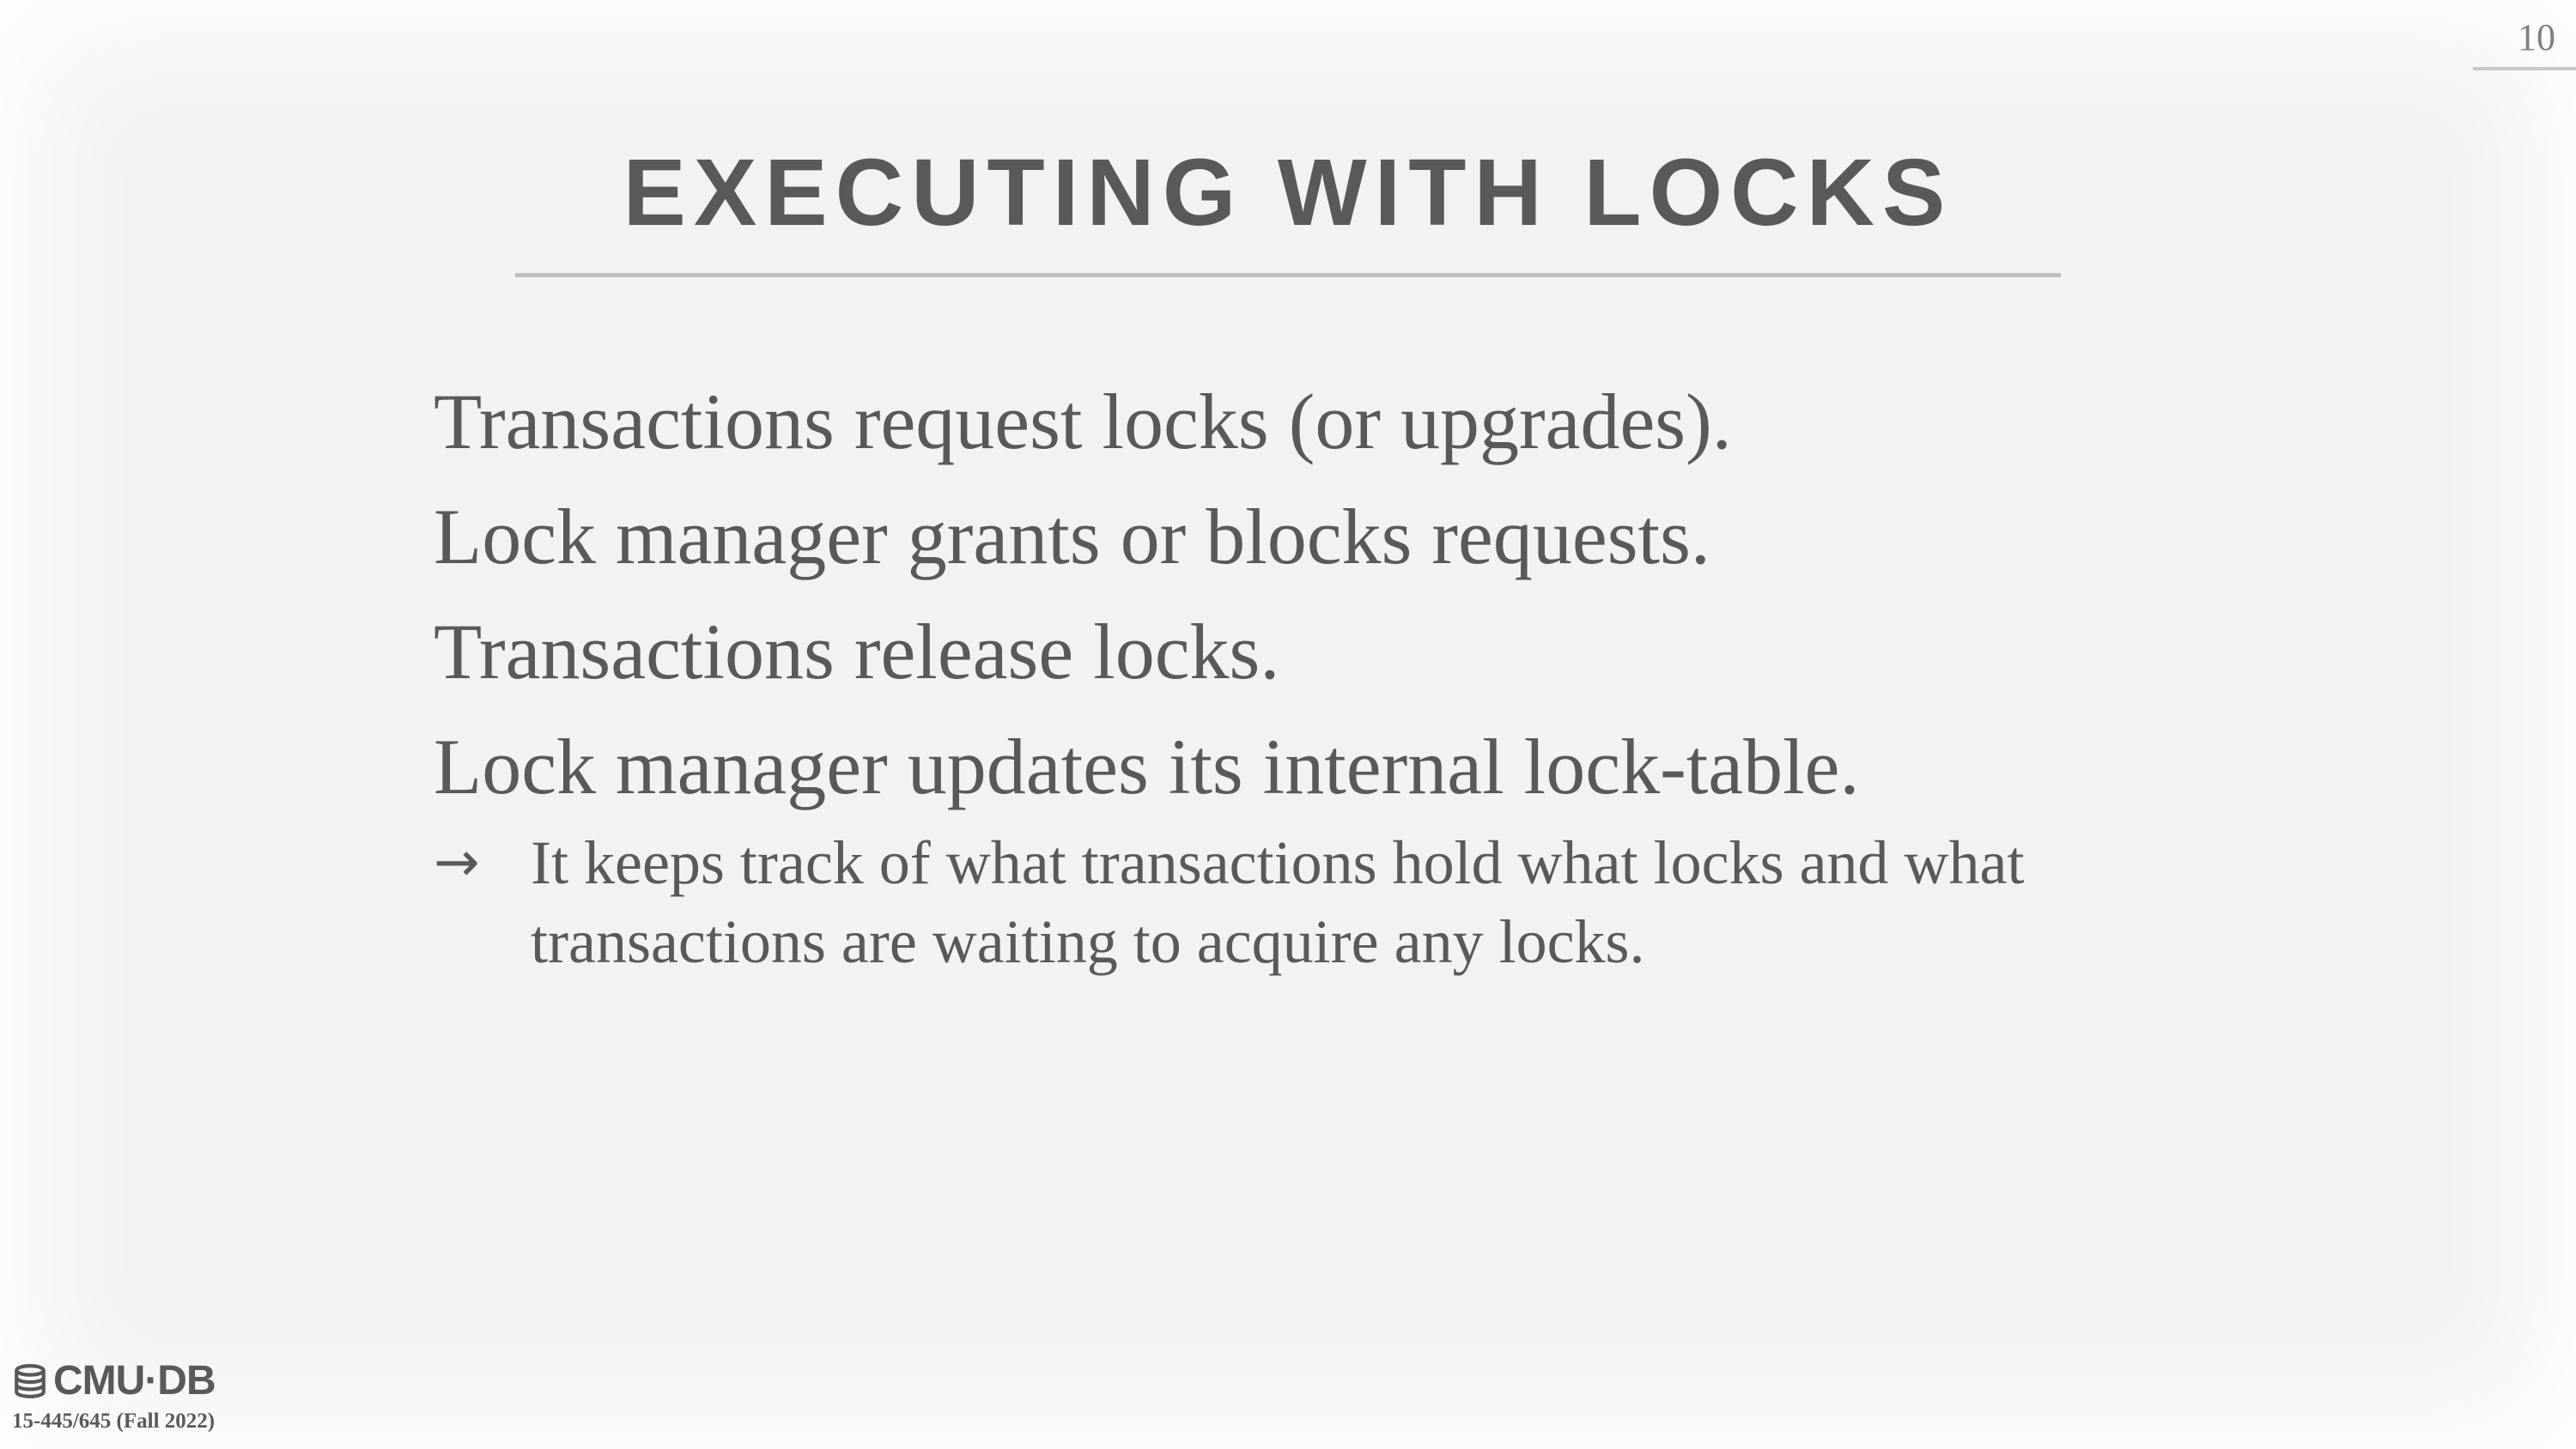 The height and width of the screenshot is (1449, 2576). I want to click on bullet-item: Lock manager grants or blocks requests., so click(1072, 536).